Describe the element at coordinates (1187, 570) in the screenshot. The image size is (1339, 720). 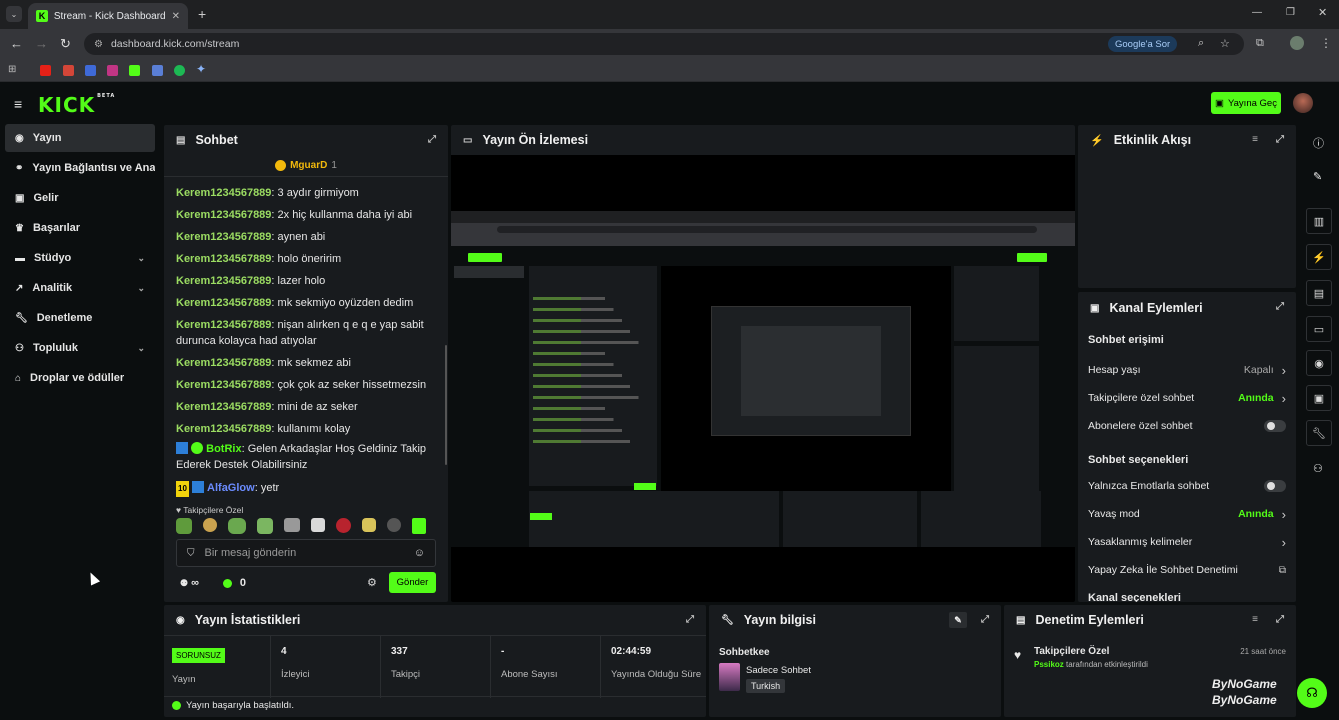
I see `channel-action-row: Yapay Zeka İle Sohbet Denetimi ⧉` at that location.